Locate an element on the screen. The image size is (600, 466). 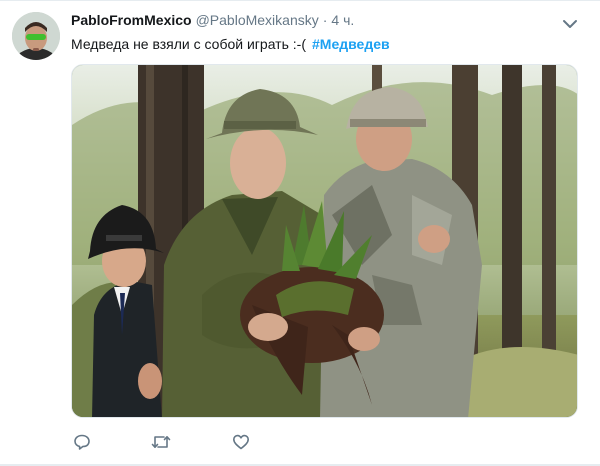
hashtag-link: #Медведев is located at coordinates (351, 44).